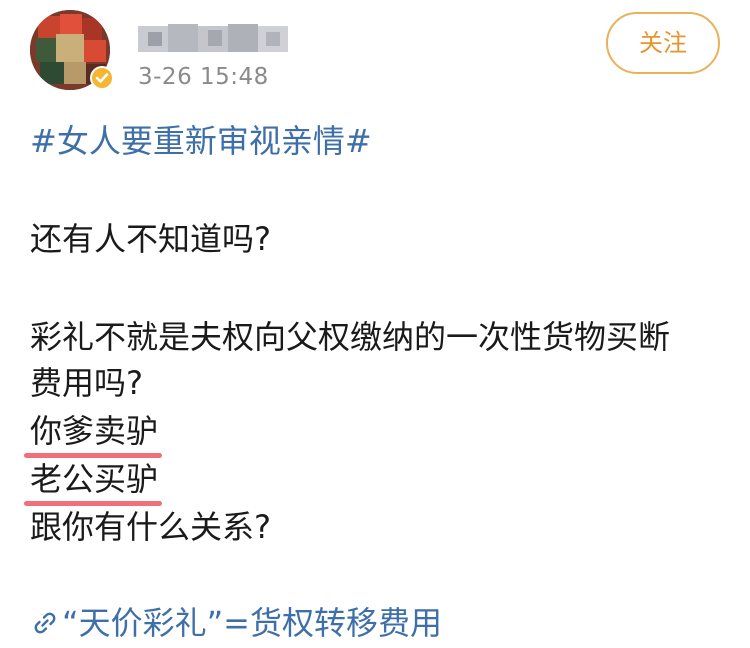 The height and width of the screenshot is (648, 750). I want to click on link-icon, so click(45, 623).